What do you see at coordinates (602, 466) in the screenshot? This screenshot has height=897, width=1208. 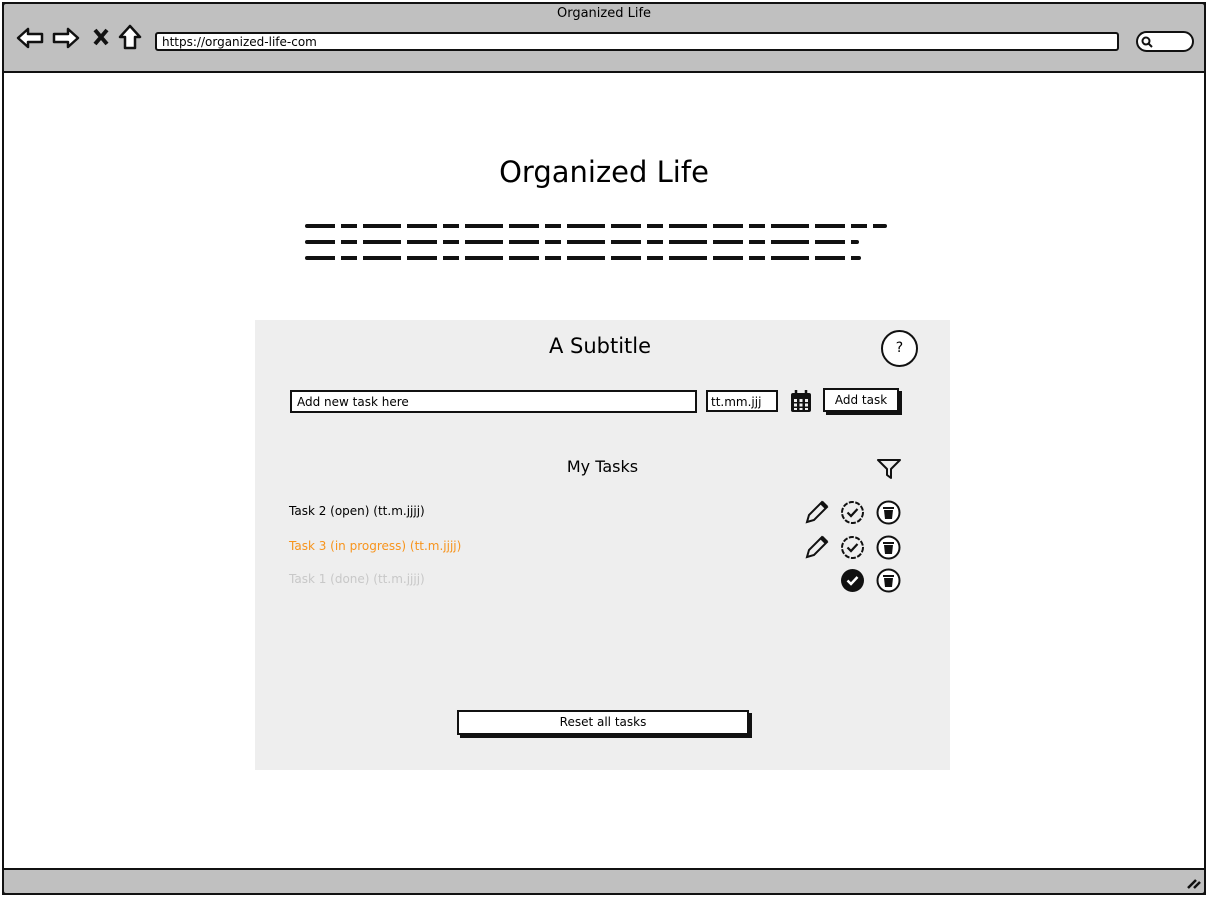 I see `task-list-title: My Tasks` at bounding box center [602, 466].